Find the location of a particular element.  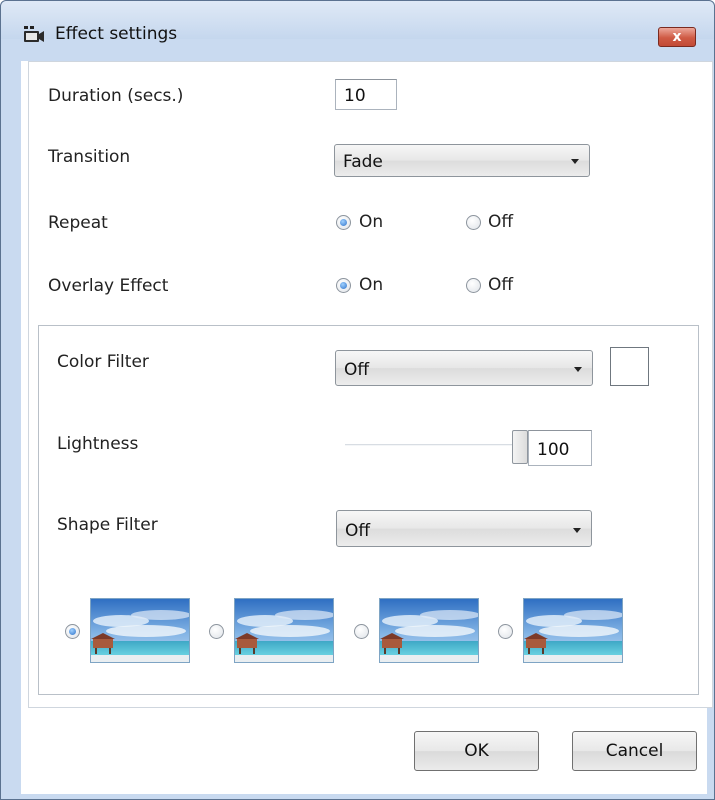

film-camera-icon is located at coordinates (34, 34).